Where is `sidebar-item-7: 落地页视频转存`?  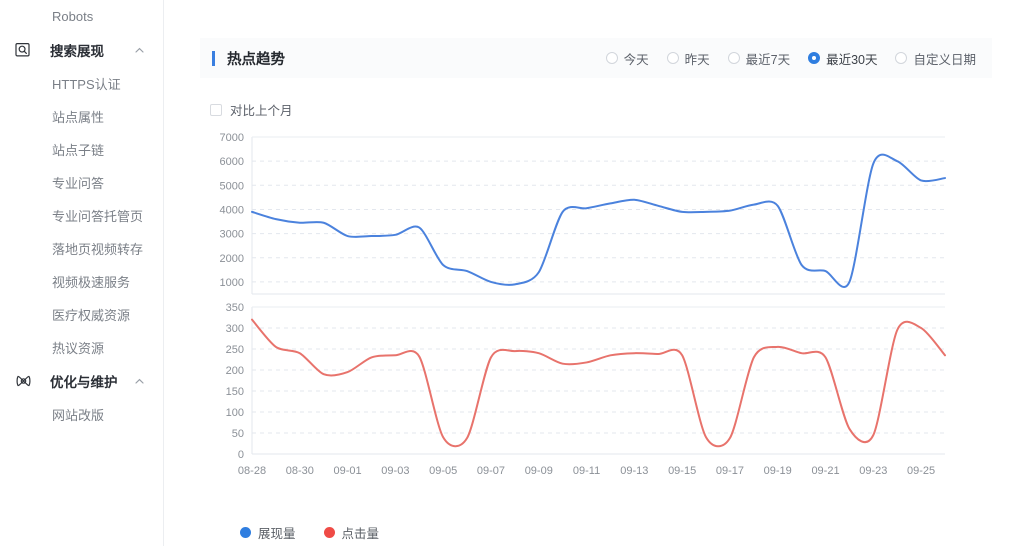
sidebar-item-7: 落地页视频转存 is located at coordinates (81, 248).